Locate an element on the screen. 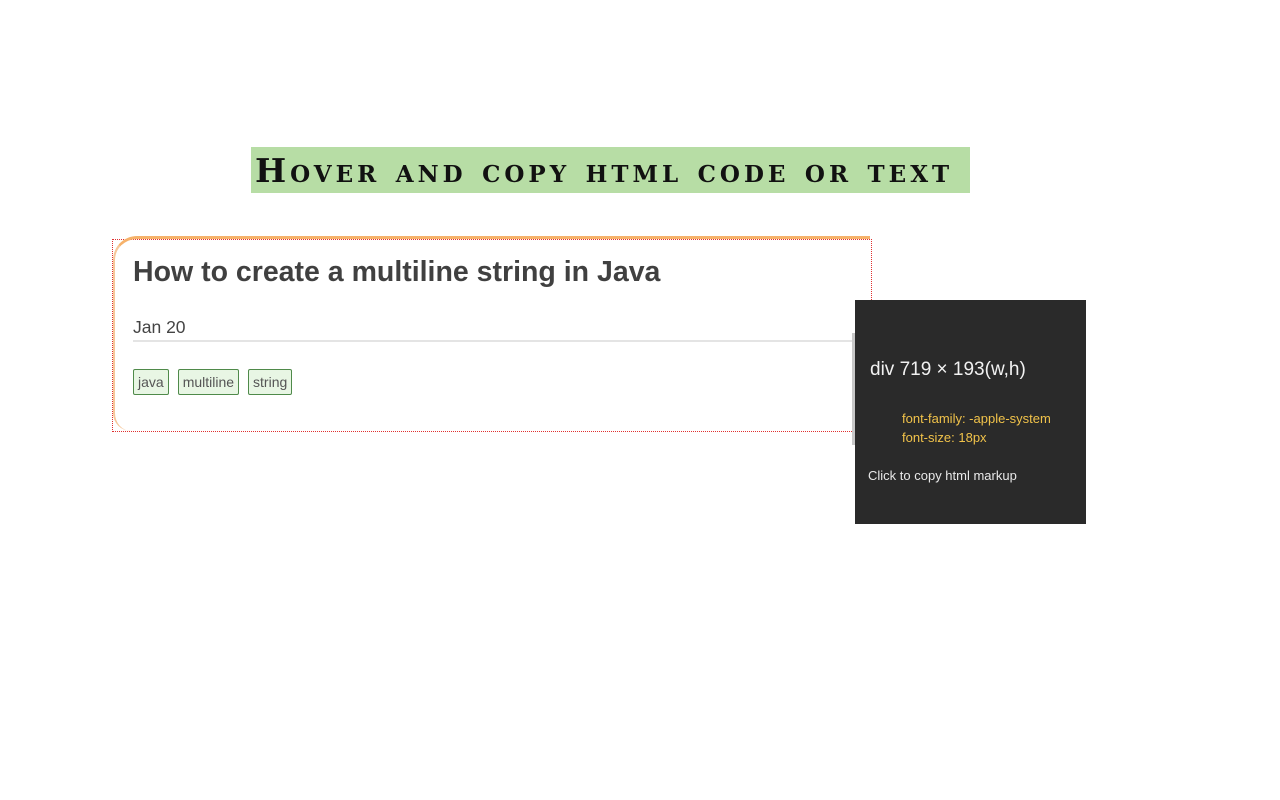 This screenshot has height=800, width=1280. banner-title: Hover and copy html code or text is located at coordinates (604, 170).